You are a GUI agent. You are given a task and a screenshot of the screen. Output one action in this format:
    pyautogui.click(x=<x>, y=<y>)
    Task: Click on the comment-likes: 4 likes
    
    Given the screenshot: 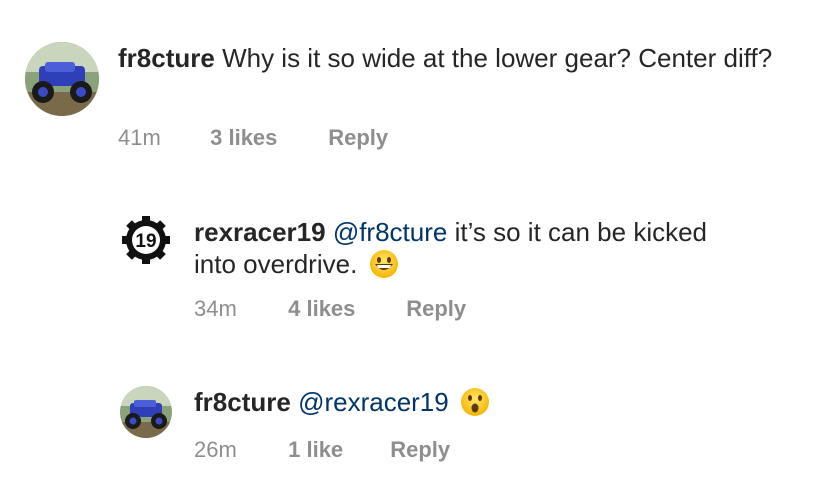 What is the action you would take?
    pyautogui.click(x=344, y=309)
    